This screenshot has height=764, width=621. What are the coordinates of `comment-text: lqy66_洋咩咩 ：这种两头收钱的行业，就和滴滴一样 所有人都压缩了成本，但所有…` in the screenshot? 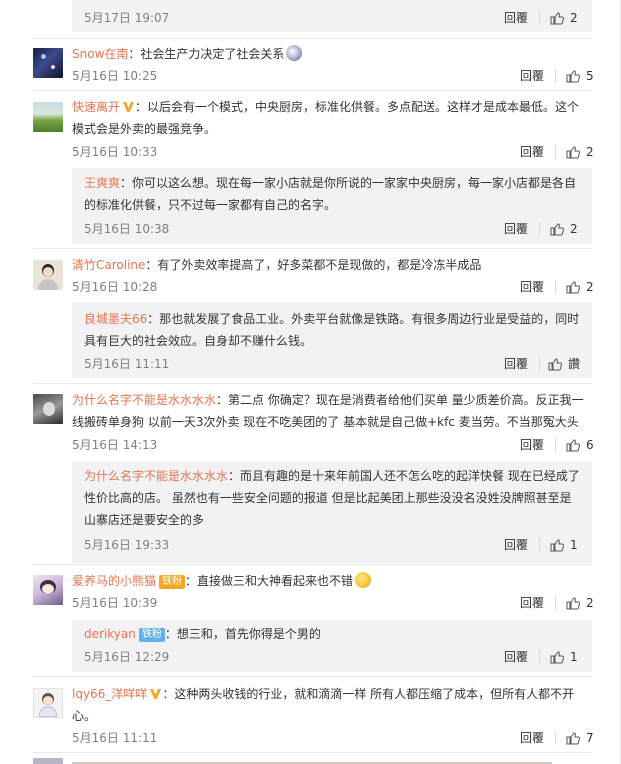 It's located at (329, 705).